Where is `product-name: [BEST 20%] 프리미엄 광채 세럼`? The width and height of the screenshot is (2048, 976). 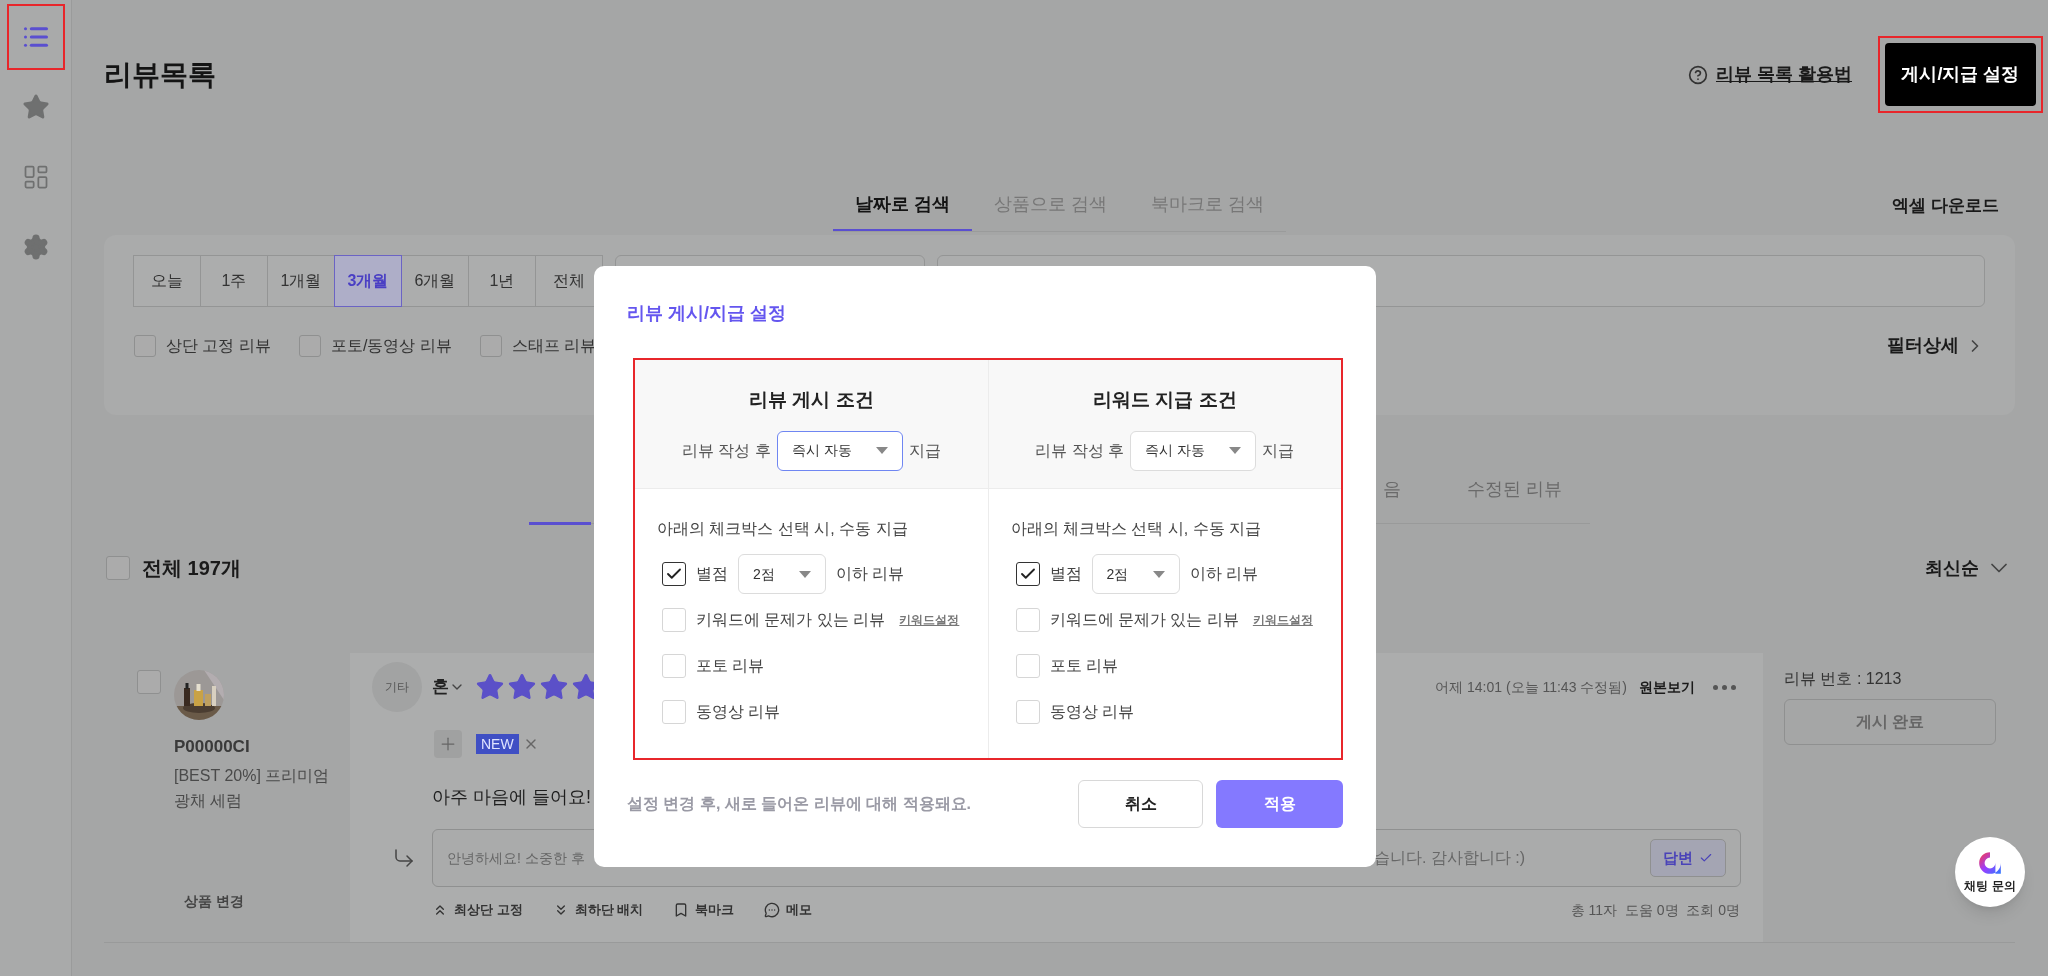 product-name: [BEST 20%] 프리미엄 광채 세럼 is located at coordinates (252, 788).